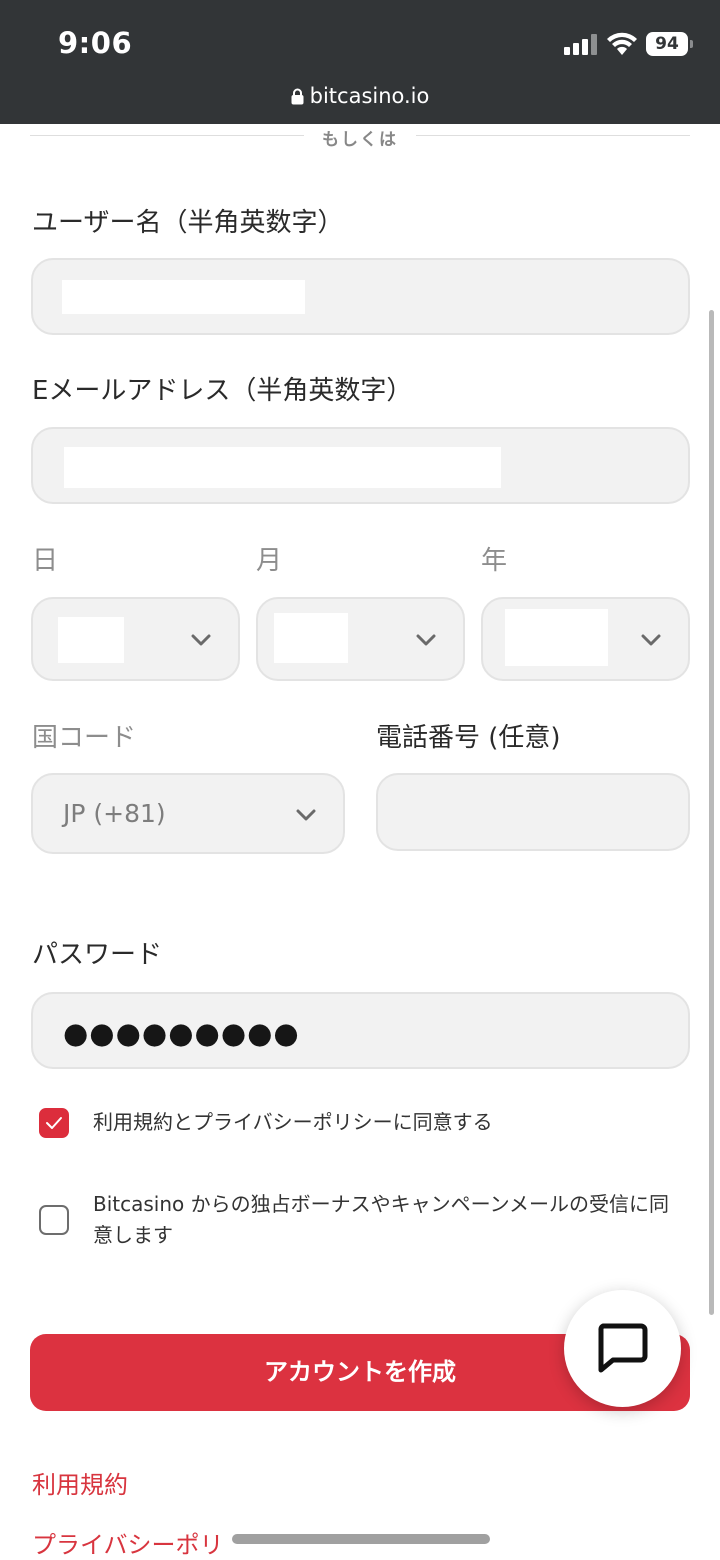 The image size is (720, 1560). What do you see at coordinates (45, 561) in the screenshot?
I see `day-label: 日` at bounding box center [45, 561].